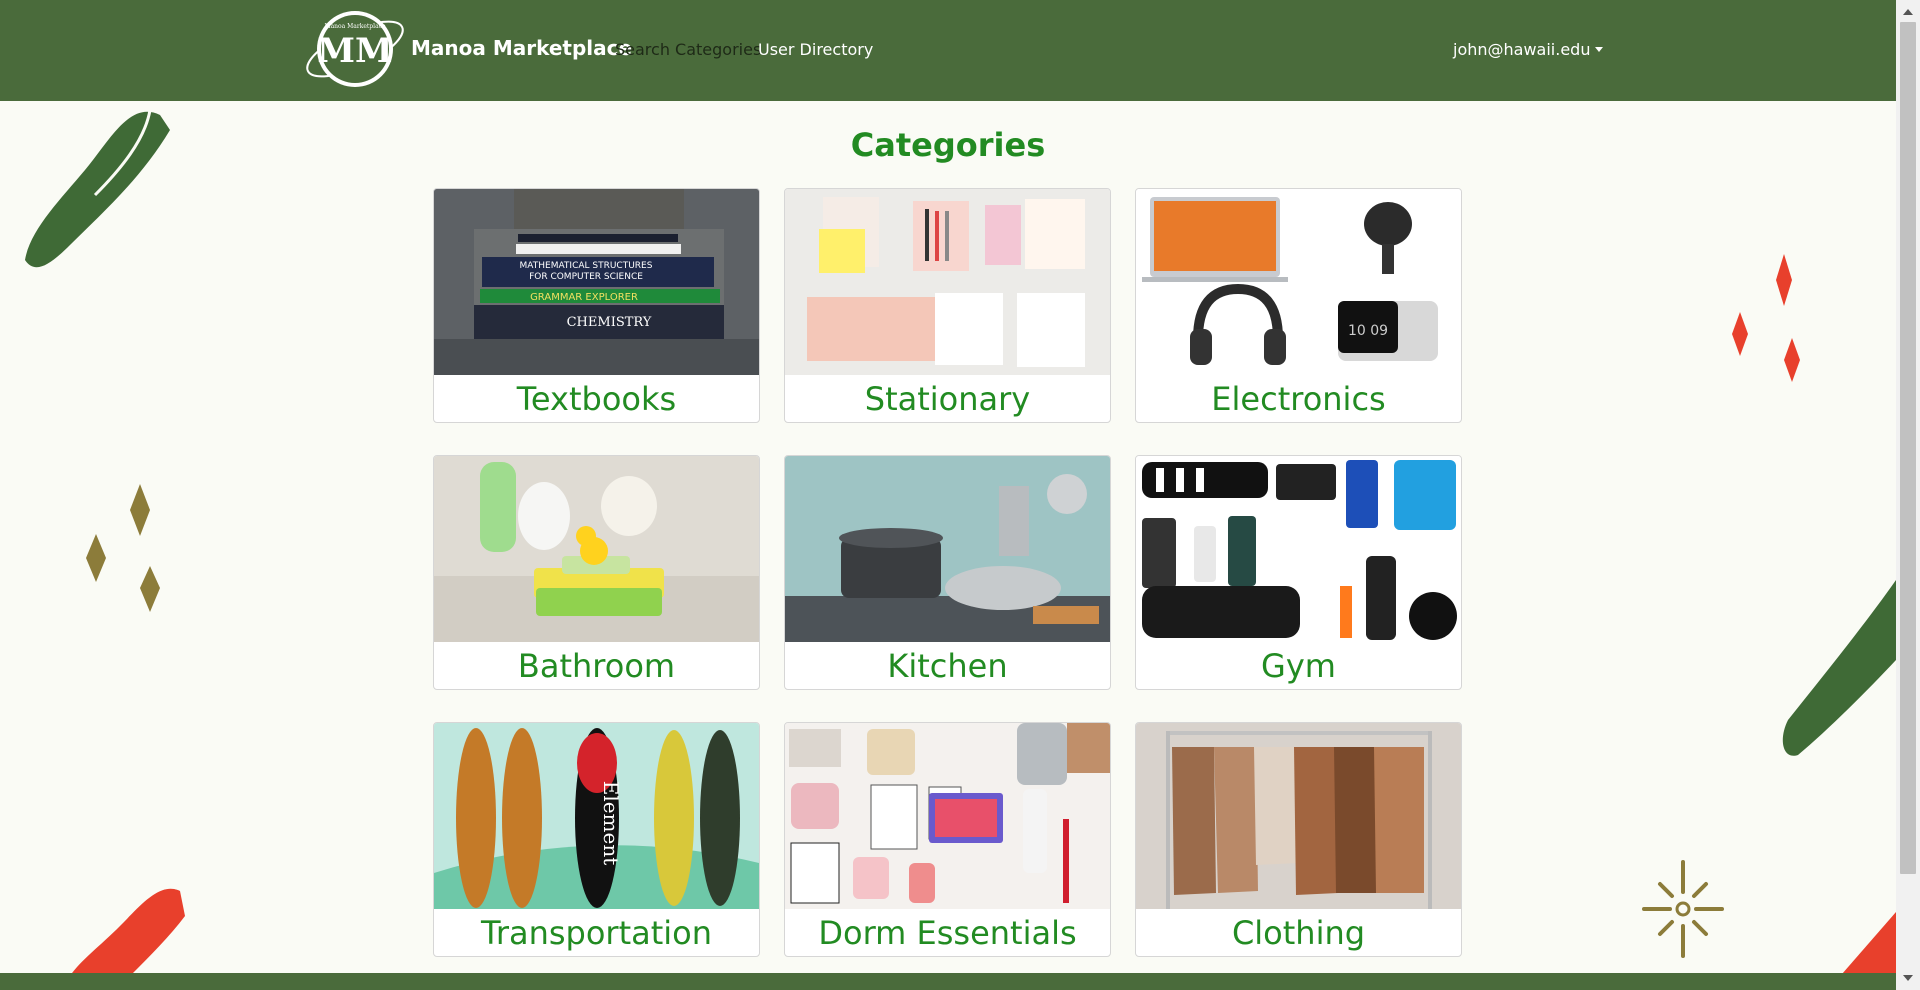  I want to click on electronics-image: 10 09, so click(1298, 282).